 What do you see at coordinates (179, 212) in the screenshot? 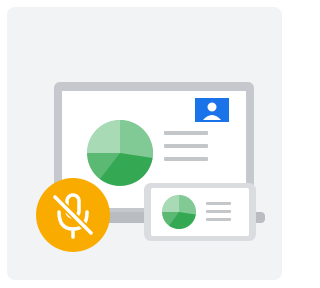
I see `phone-pie-chart` at bounding box center [179, 212].